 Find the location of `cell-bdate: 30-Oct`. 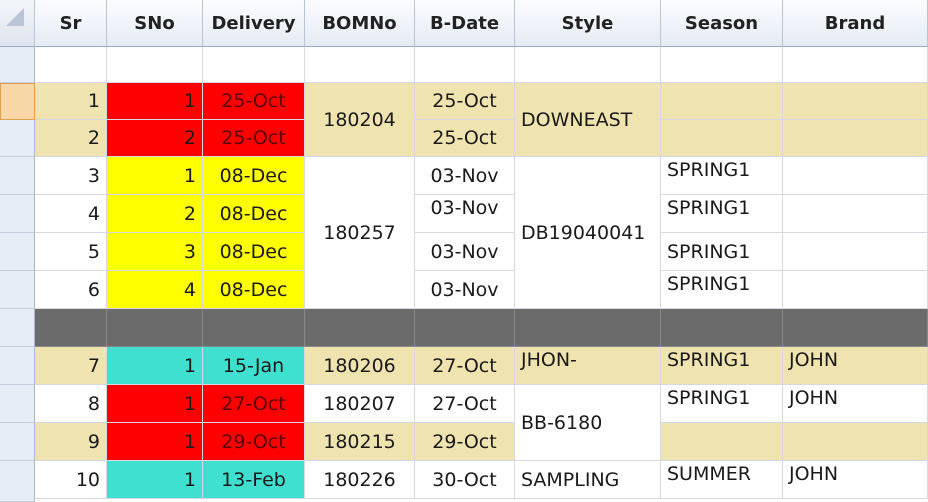

cell-bdate: 30-Oct is located at coordinates (465, 480).